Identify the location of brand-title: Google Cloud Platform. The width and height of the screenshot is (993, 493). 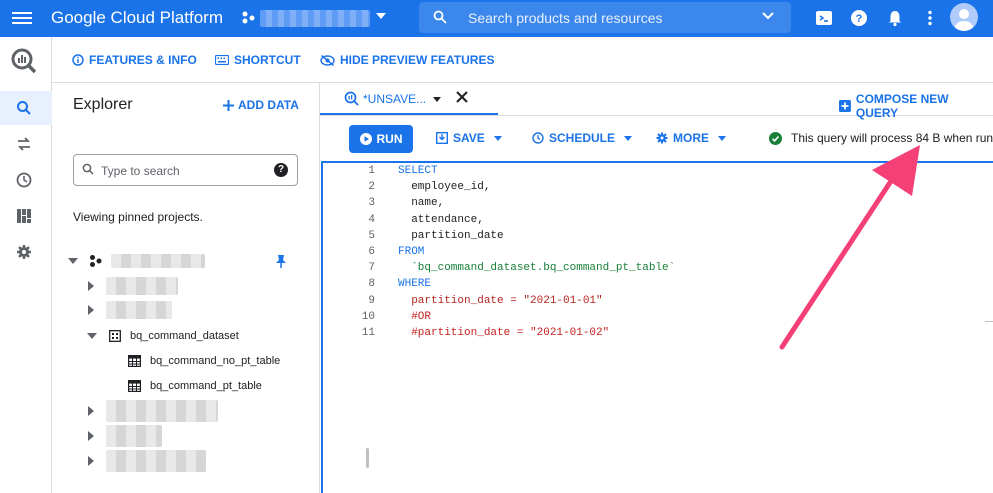
(137, 18).